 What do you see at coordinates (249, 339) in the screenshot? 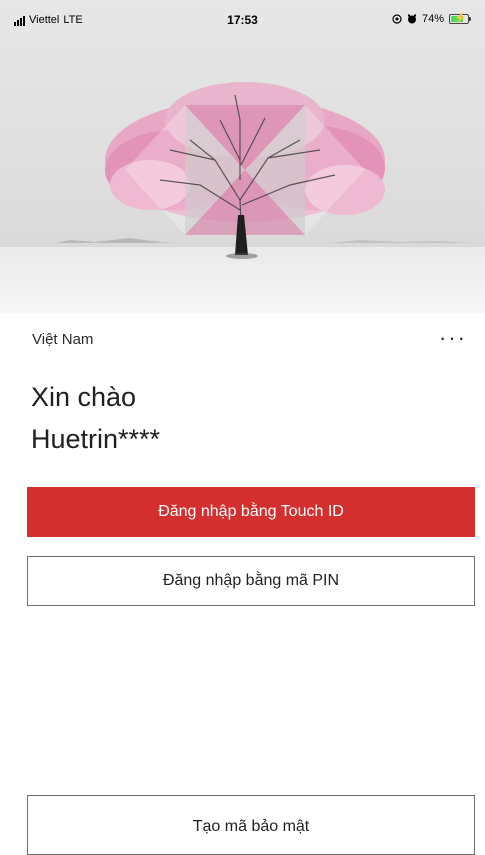
I see `region-row: Việt Nam ···` at bounding box center [249, 339].